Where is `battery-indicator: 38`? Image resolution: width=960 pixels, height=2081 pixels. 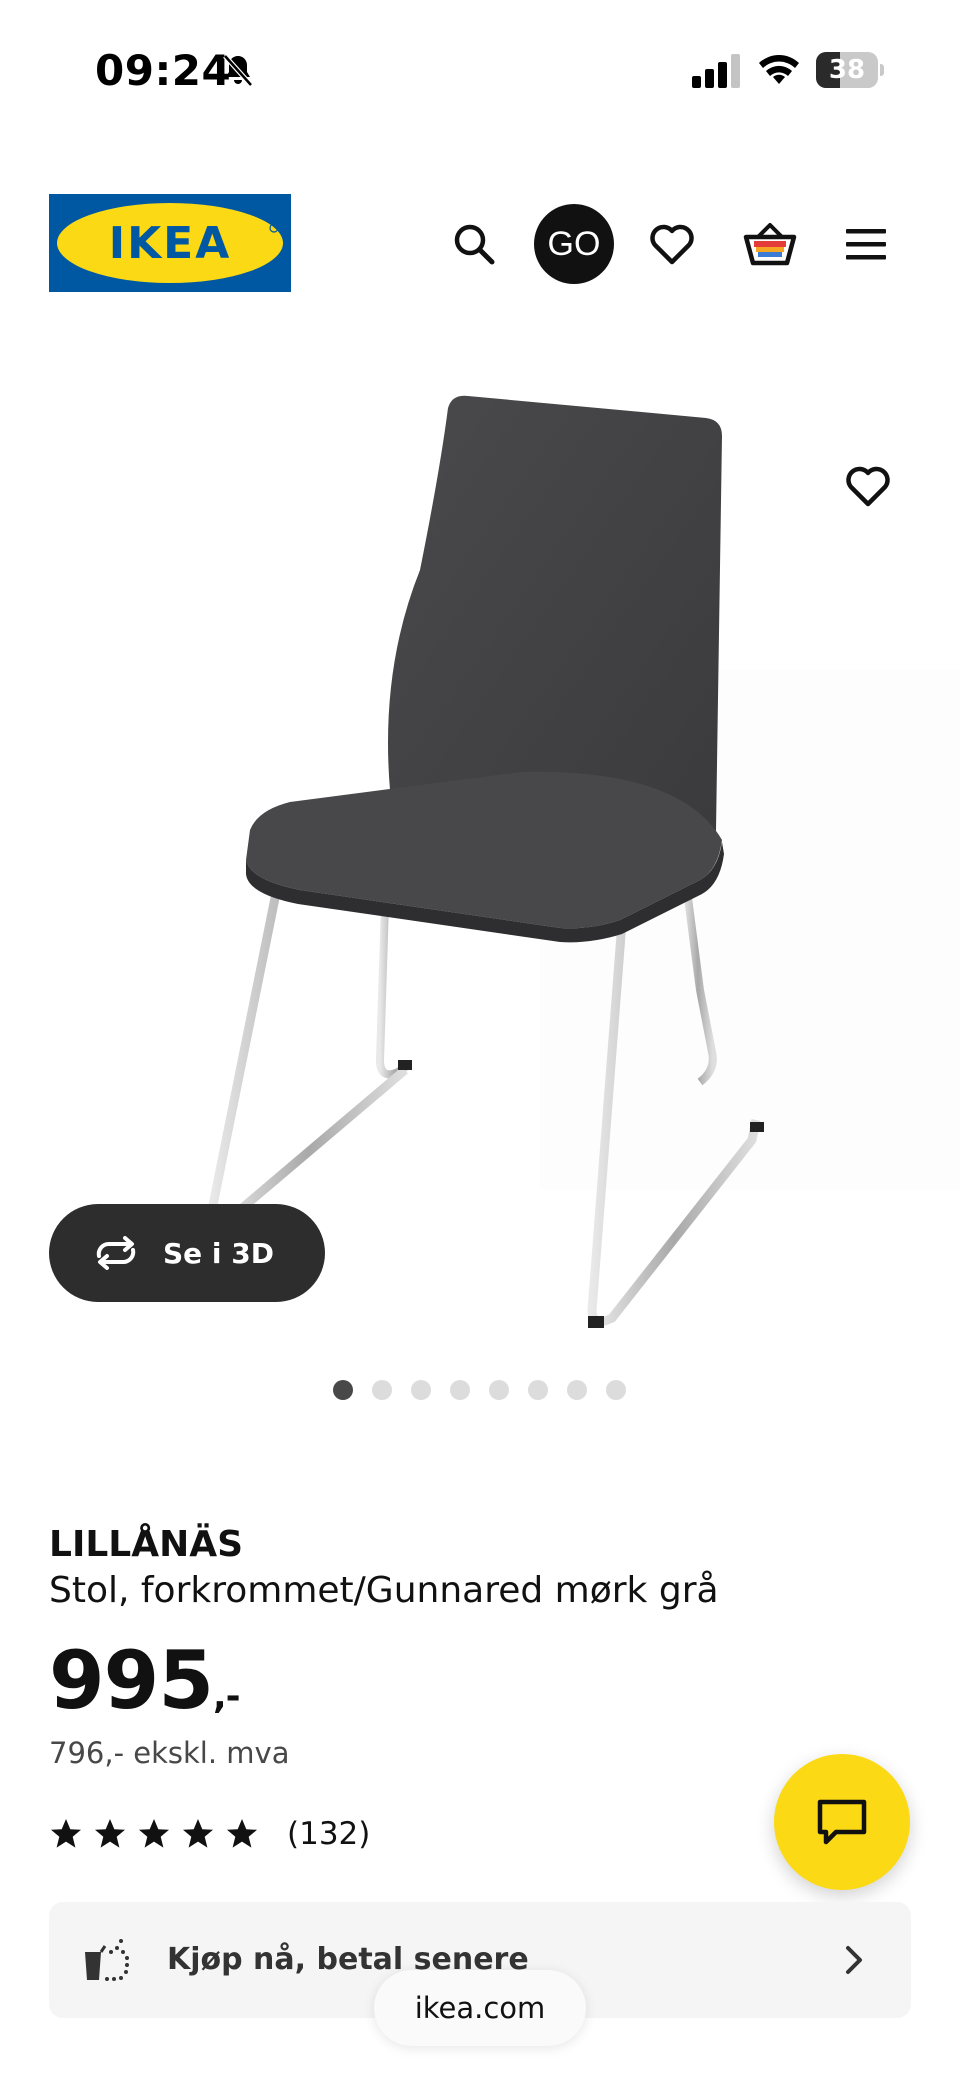 battery-indicator: 38 is located at coordinates (850, 70).